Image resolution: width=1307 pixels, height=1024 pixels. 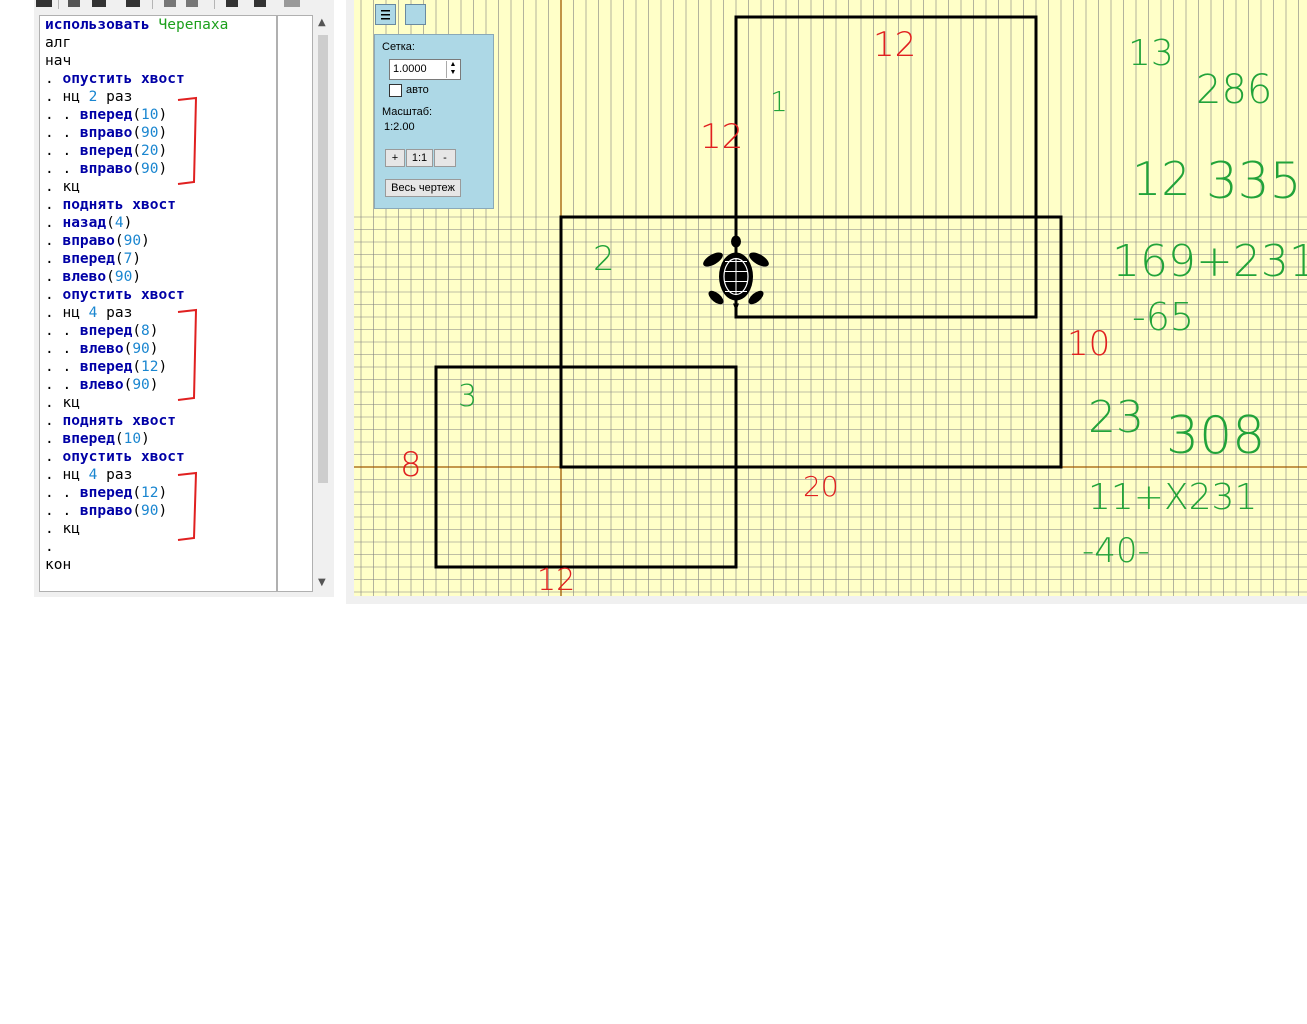 I want to click on code-line: алг, so click(x=58, y=43).